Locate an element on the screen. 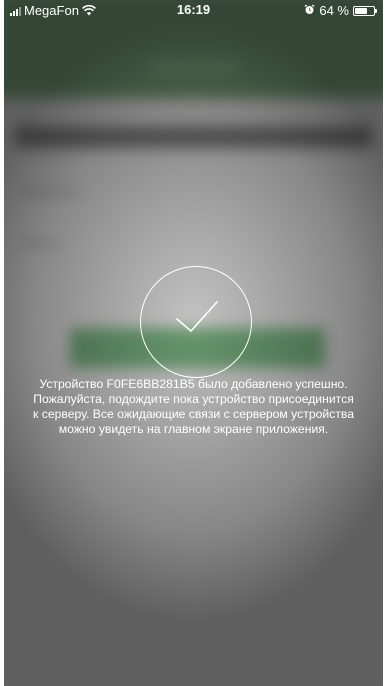  battery-icon is located at coordinates (365, 10).